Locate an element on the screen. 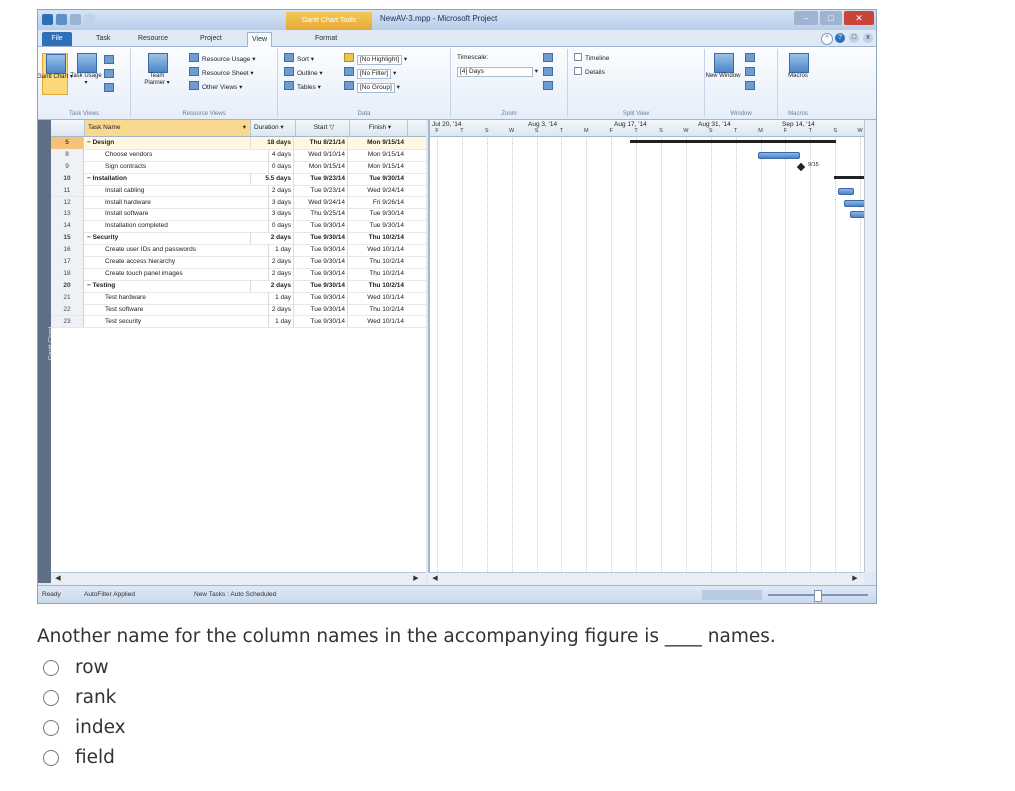 The width and height of the screenshot is (1015, 791). row-id: 9 is located at coordinates (67, 166).